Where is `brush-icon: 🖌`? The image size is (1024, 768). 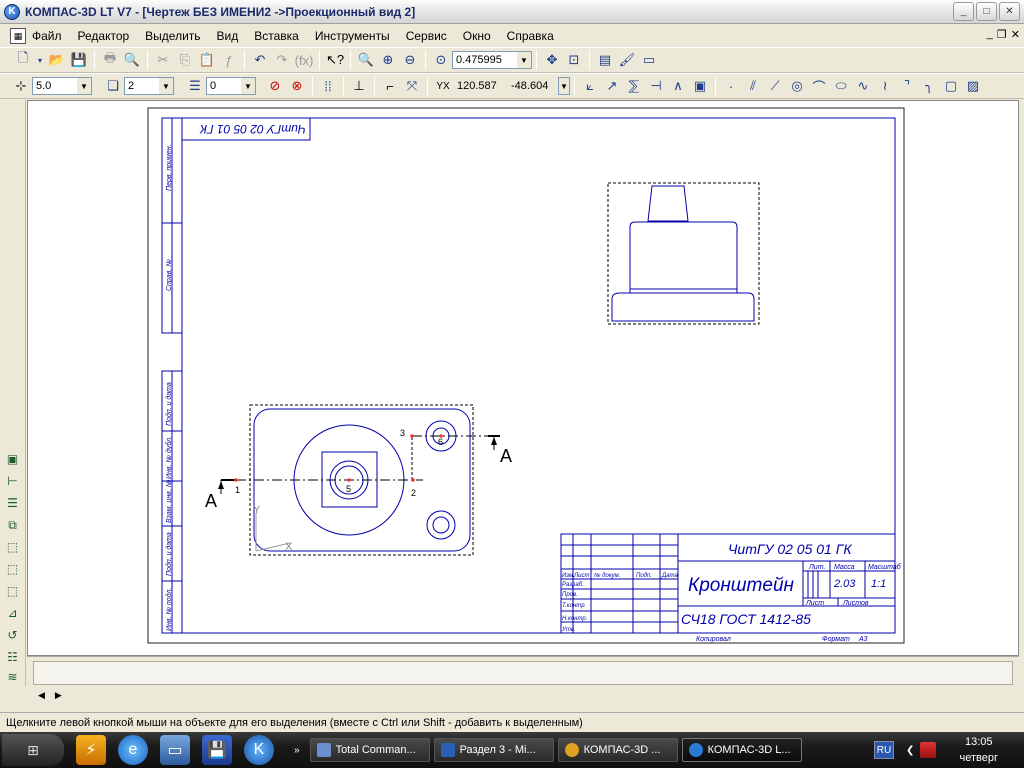 brush-icon: 🖌 is located at coordinates (627, 60).